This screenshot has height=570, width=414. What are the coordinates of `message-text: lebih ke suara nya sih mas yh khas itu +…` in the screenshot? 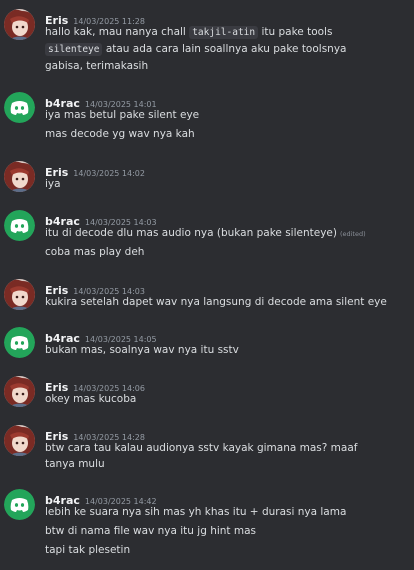 It's located at (196, 512).